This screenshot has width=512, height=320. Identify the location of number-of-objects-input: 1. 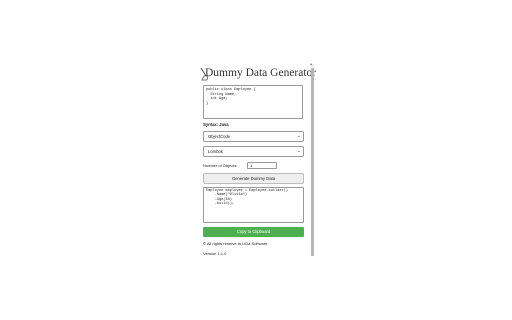
(262, 165).